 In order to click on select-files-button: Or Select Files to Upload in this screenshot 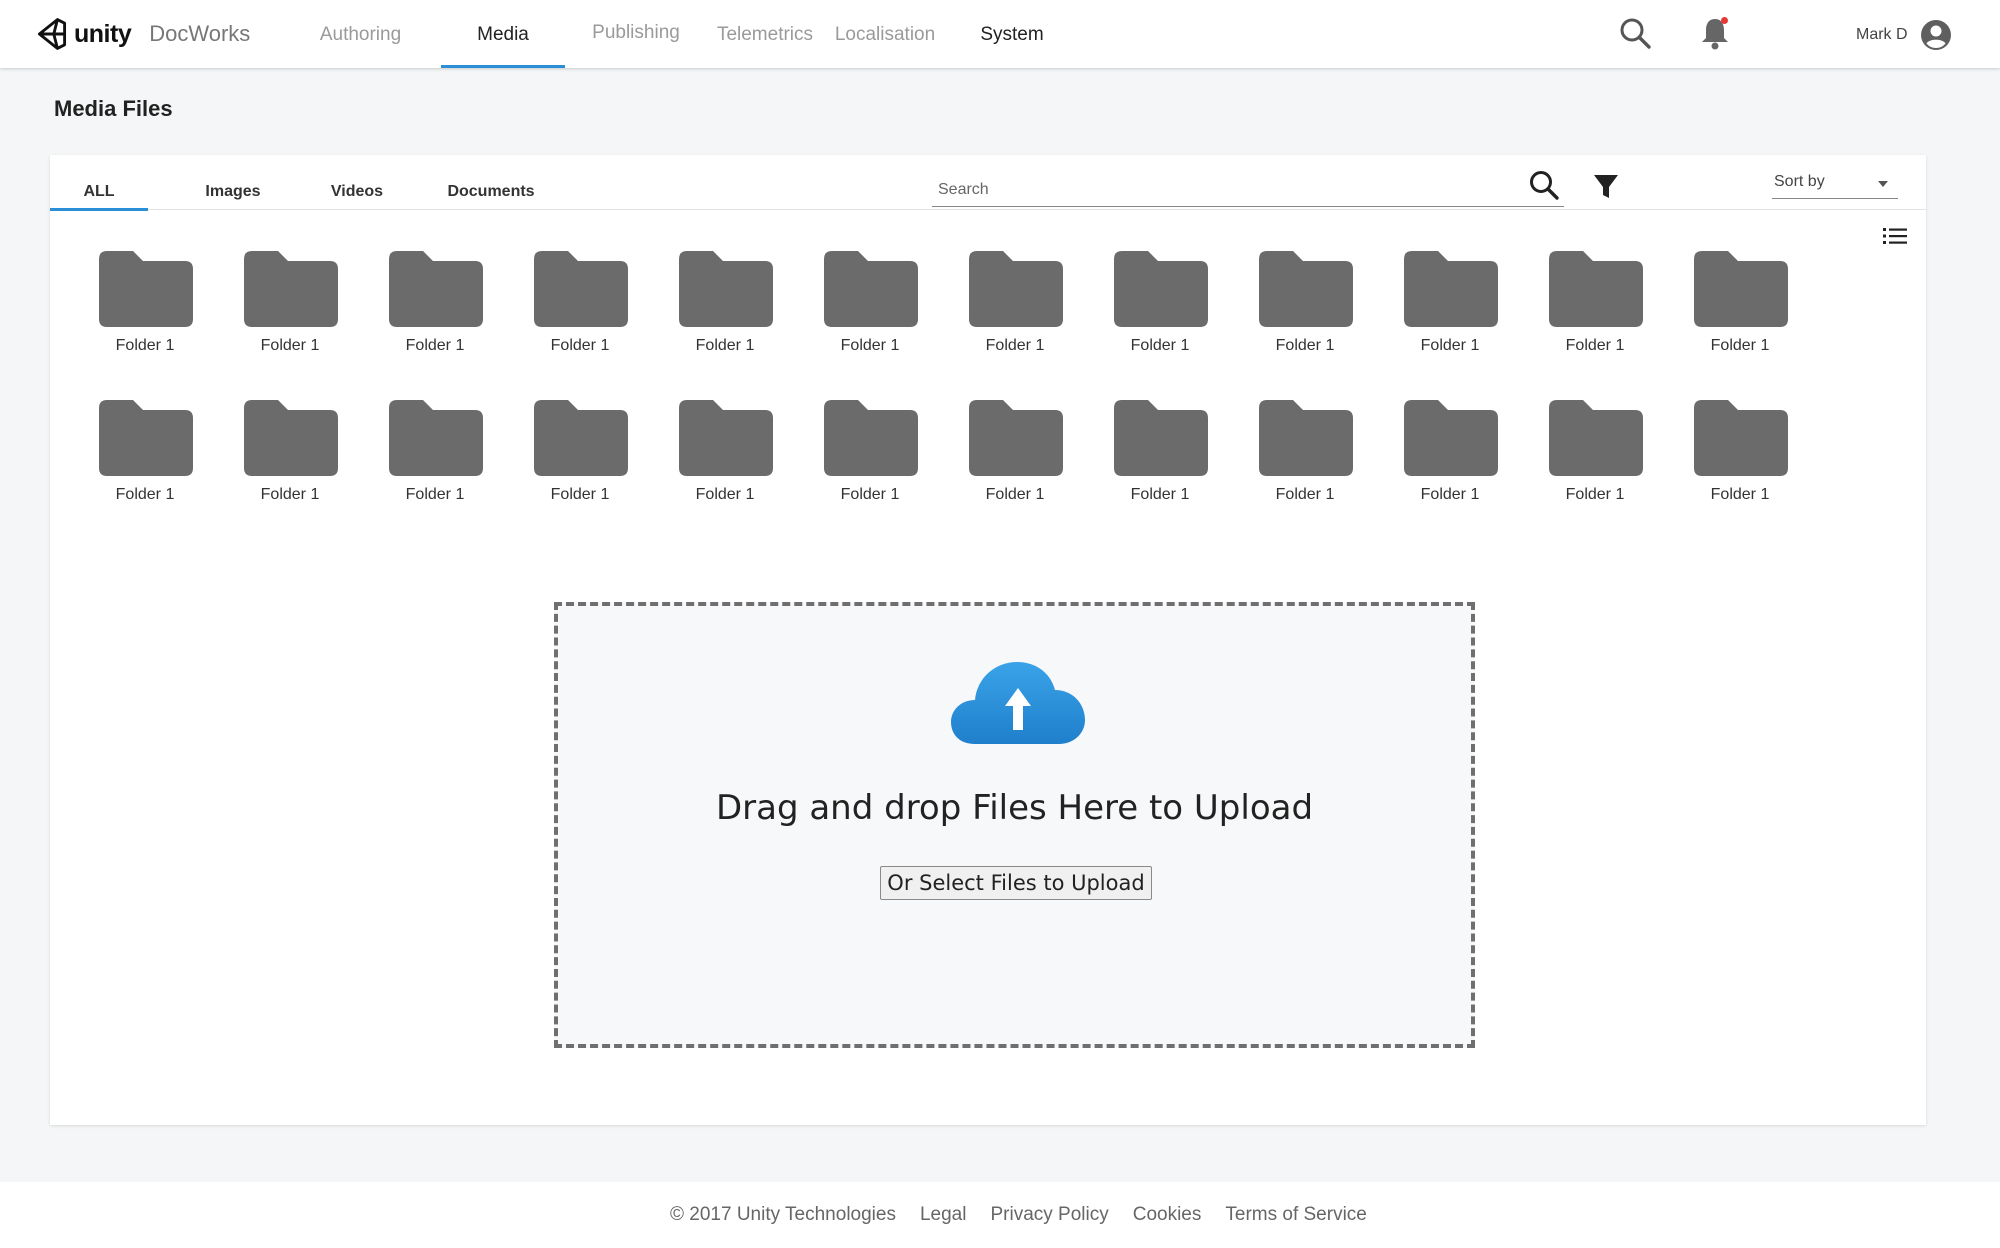, I will do `click(1016, 883)`.